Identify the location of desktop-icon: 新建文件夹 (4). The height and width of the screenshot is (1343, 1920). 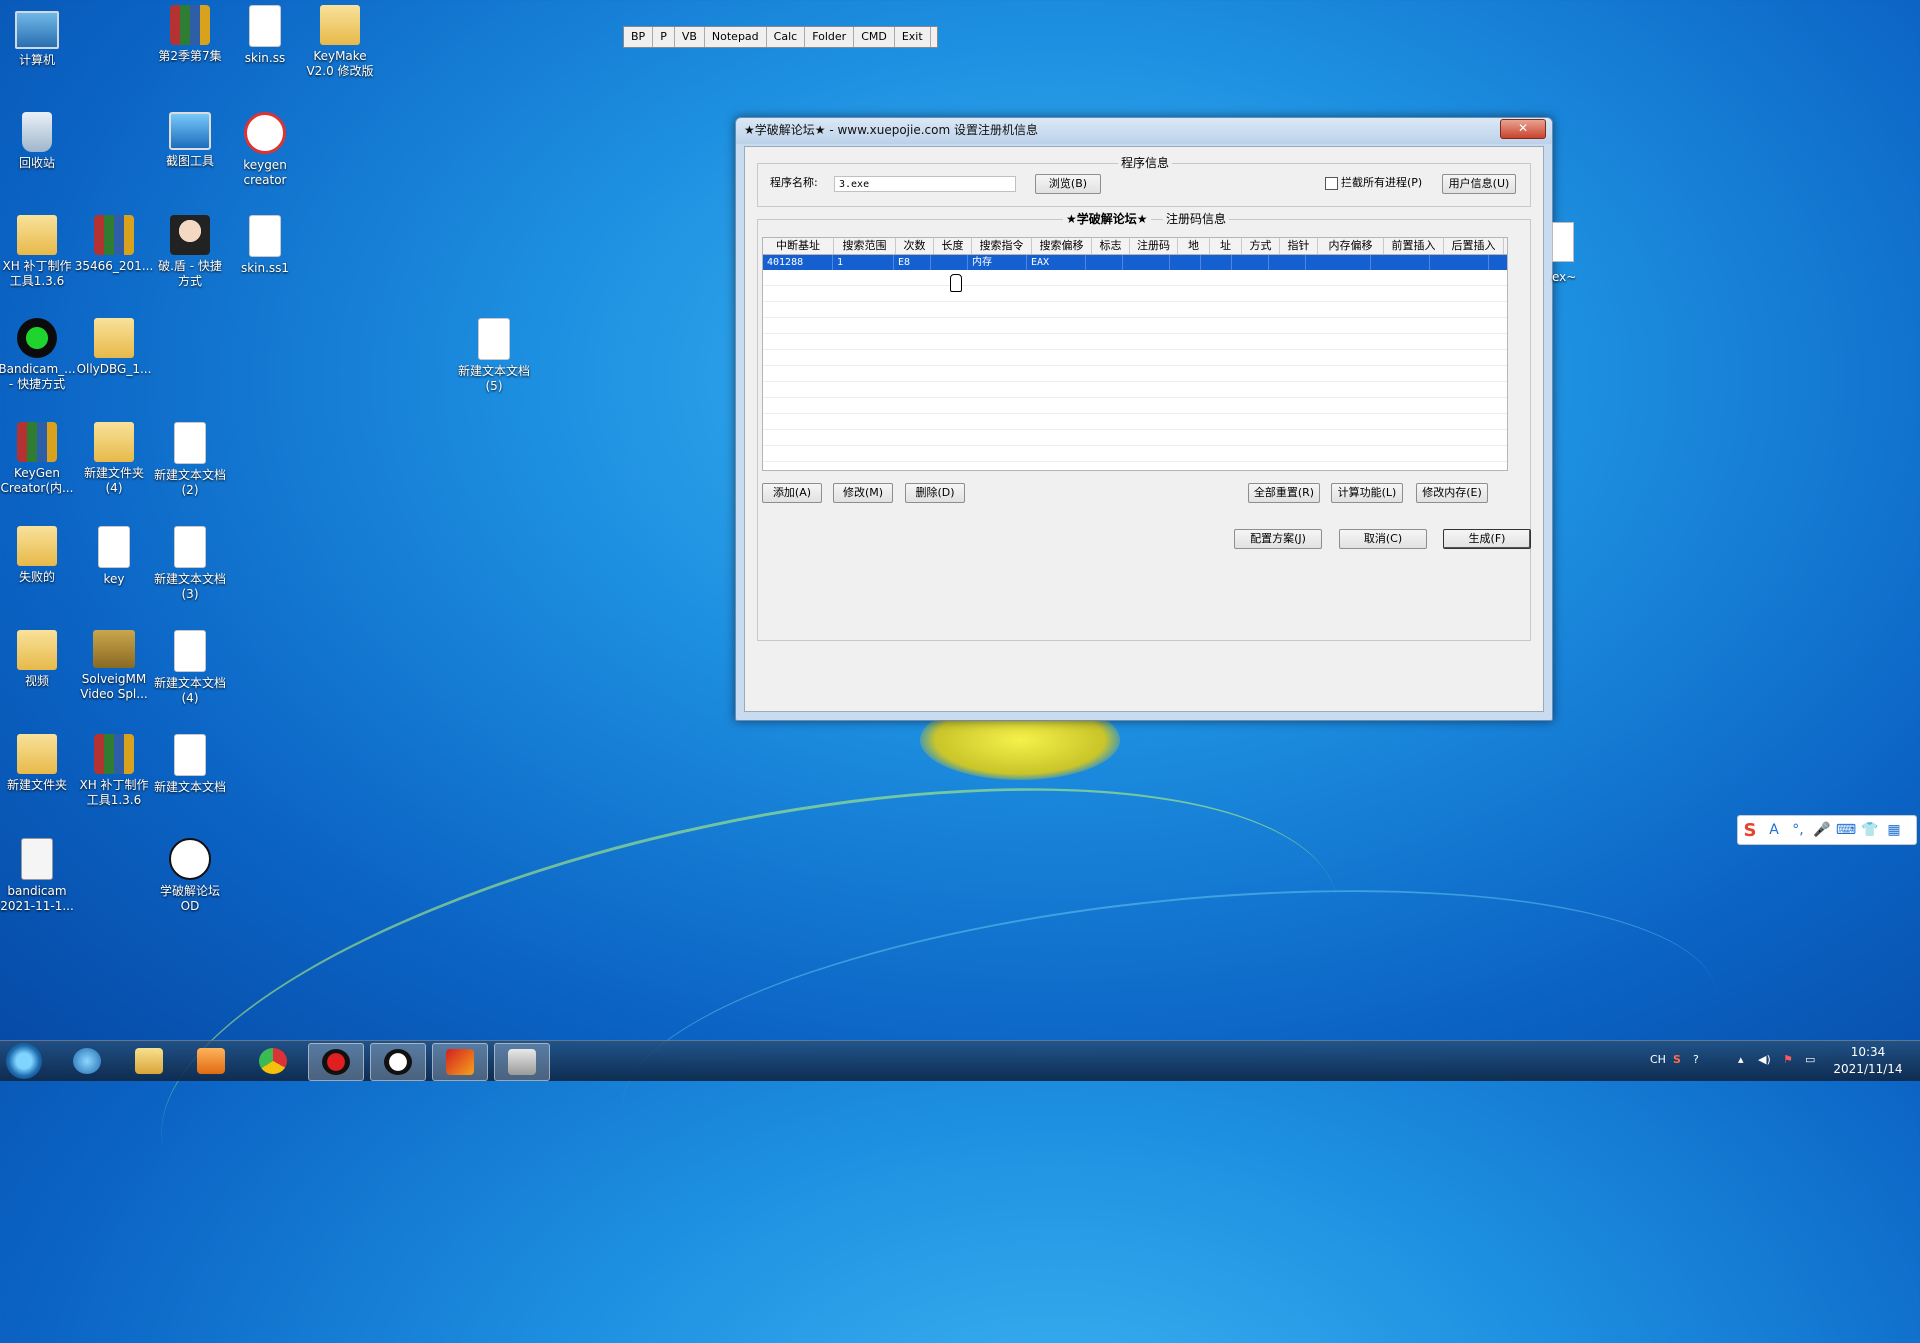
(114, 459).